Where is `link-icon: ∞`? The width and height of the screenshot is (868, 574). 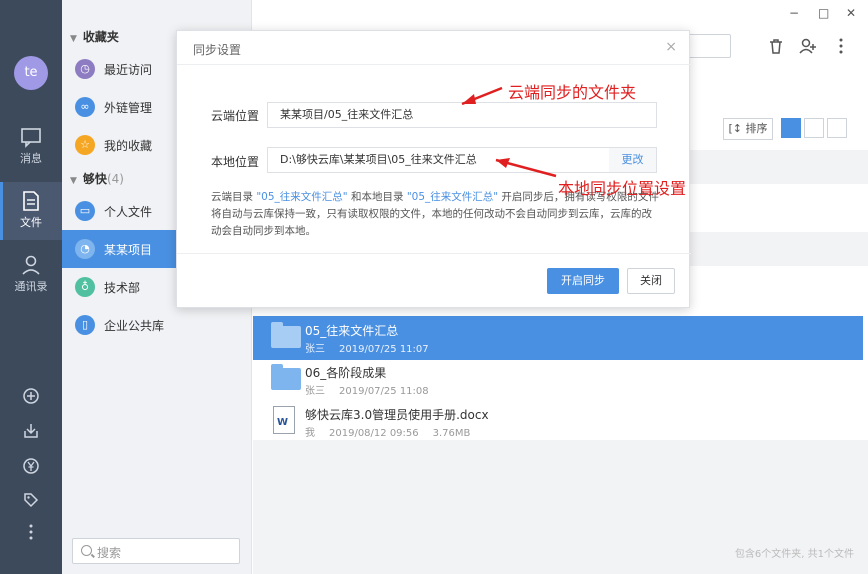
link-icon: ∞ is located at coordinates (85, 107).